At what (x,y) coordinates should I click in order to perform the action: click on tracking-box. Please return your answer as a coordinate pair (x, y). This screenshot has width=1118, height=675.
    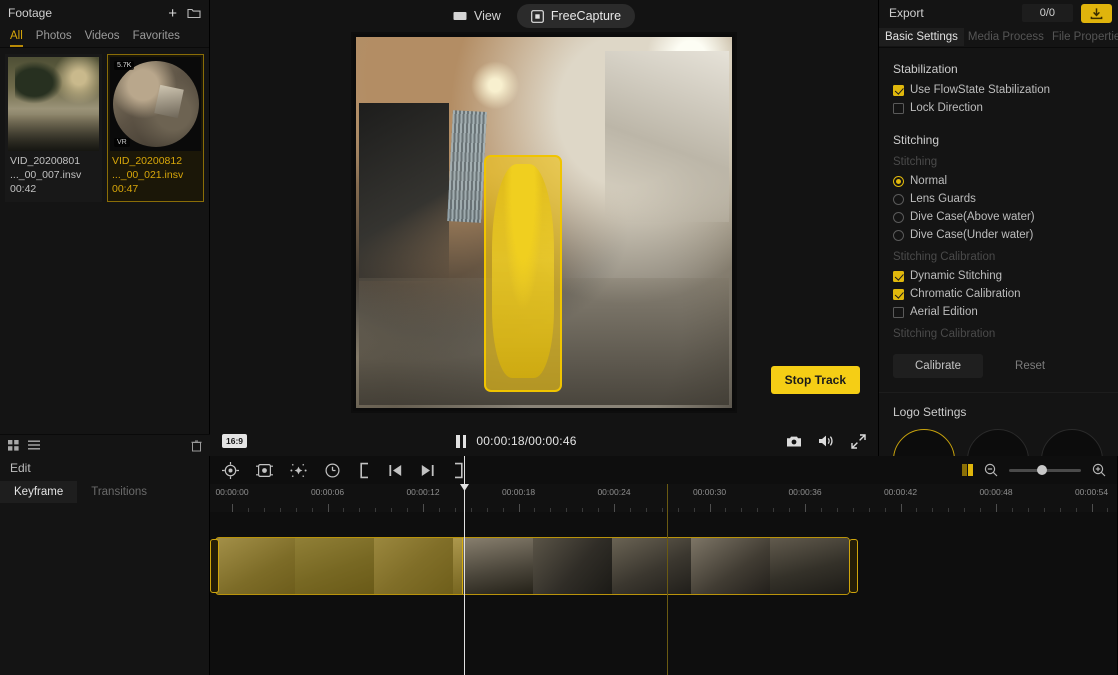
    Looking at the image, I should click on (522, 273).